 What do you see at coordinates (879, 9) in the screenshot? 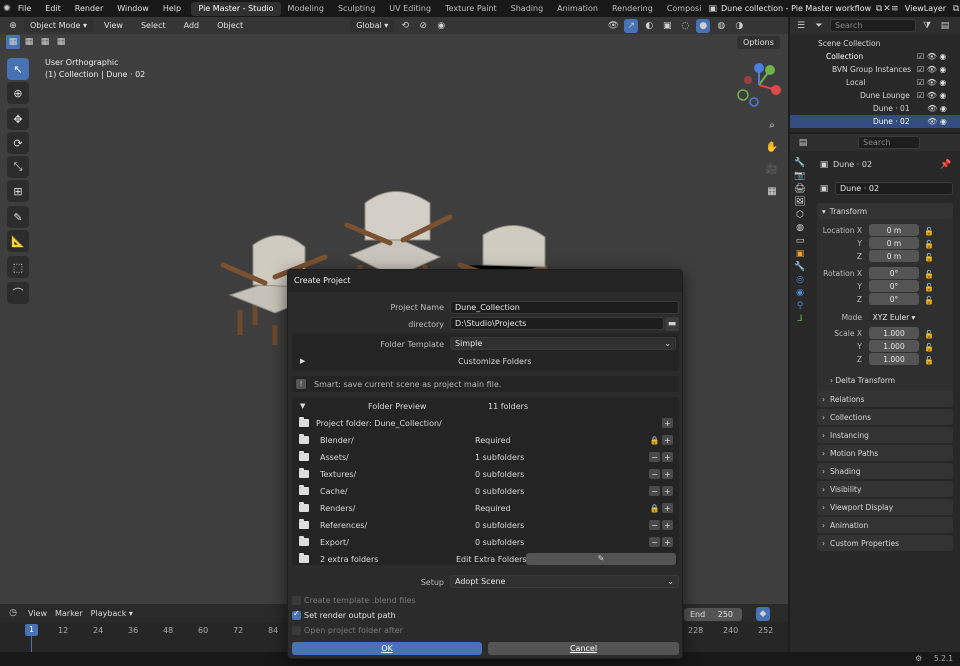
I see `copy-icon: ⧉` at bounding box center [879, 9].